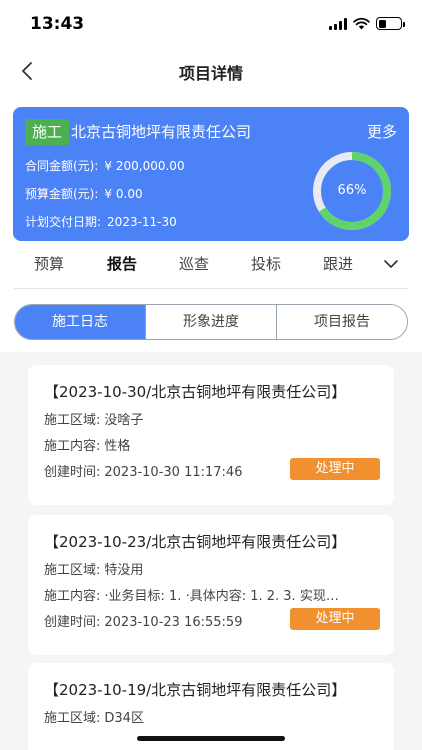 Image resolution: width=422 pixels, height=750 pixels. Describe the element at coordinates (122, 263) in the screenshot. I see `tab-report: 报告` at that location.